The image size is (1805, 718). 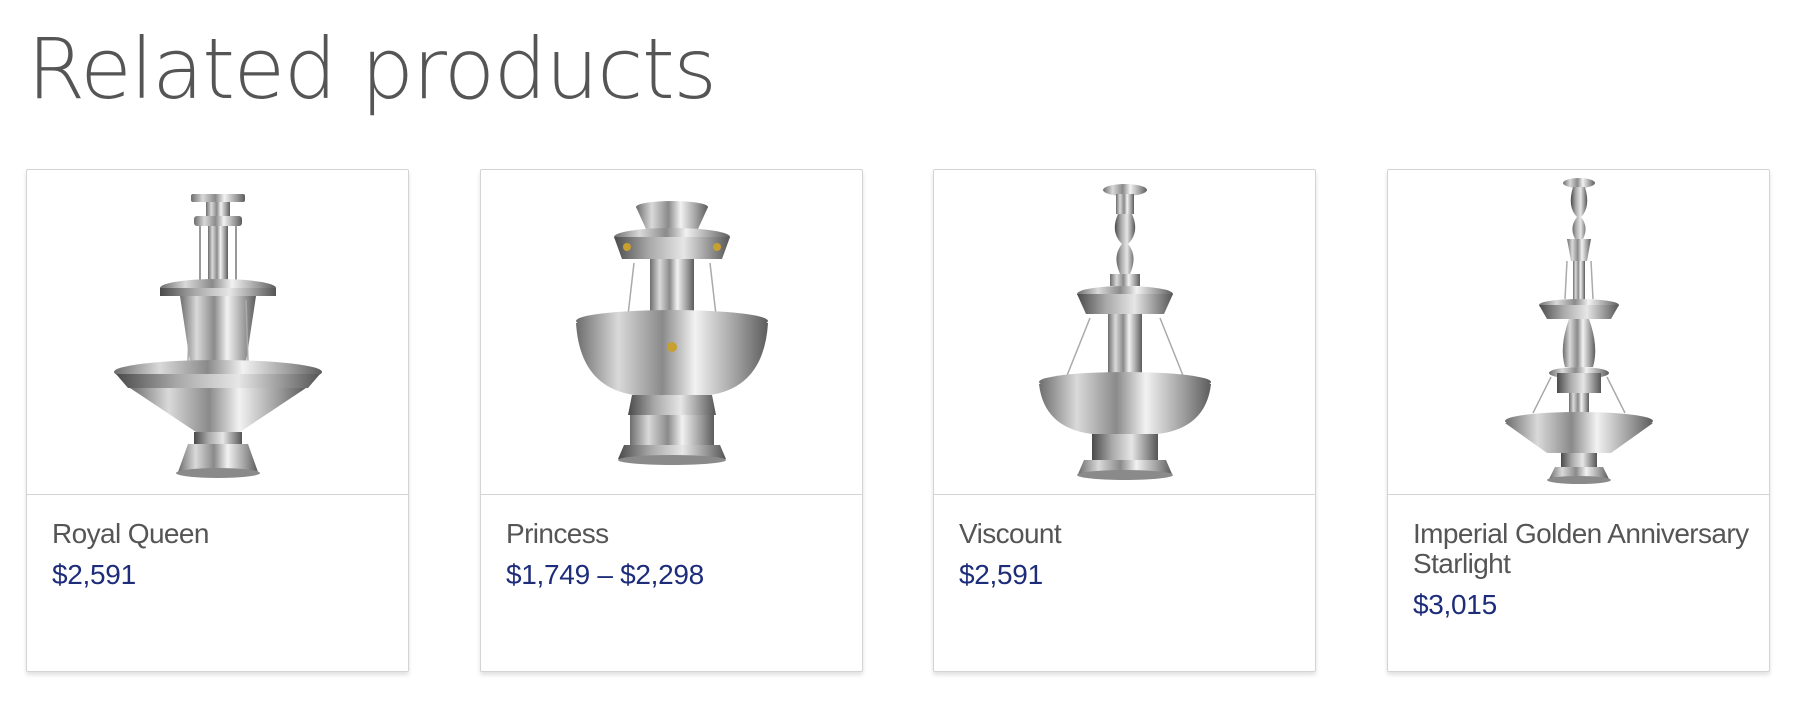 What do you see at coordinates (1127, 534) in the screenshot?
I see `product-name: Viscount` at bounding box center [1127, 534].